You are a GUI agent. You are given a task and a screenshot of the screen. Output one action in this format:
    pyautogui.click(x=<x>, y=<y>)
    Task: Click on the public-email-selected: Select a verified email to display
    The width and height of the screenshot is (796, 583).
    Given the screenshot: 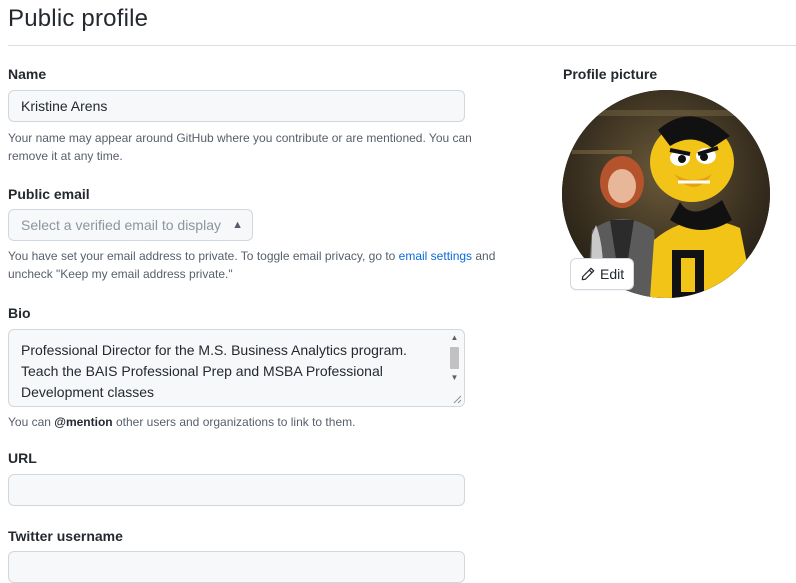 What is the action you would take?
    pyautogui.click(x=121, y=225)
    